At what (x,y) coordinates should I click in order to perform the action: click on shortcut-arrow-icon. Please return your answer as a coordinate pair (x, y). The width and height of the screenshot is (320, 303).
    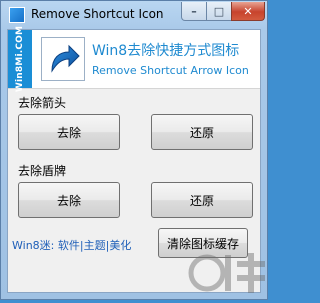
    Looking at the image, I should click on (63, 59).